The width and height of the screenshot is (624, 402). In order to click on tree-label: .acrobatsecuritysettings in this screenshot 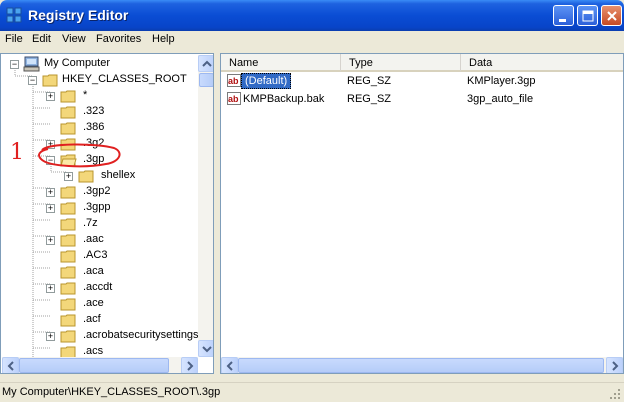, I will do `click(141, 335)`.